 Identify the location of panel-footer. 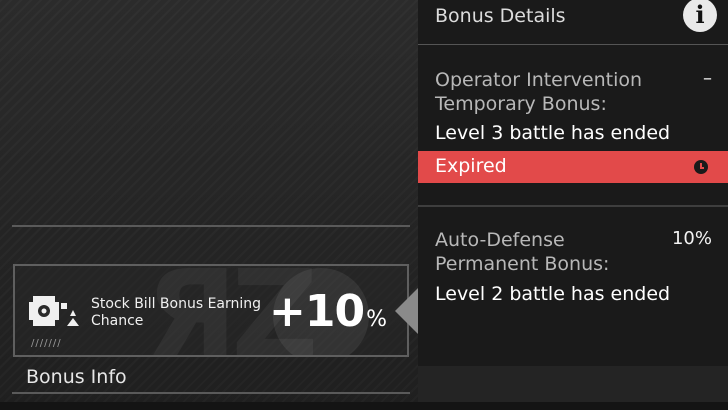
(573, 384).